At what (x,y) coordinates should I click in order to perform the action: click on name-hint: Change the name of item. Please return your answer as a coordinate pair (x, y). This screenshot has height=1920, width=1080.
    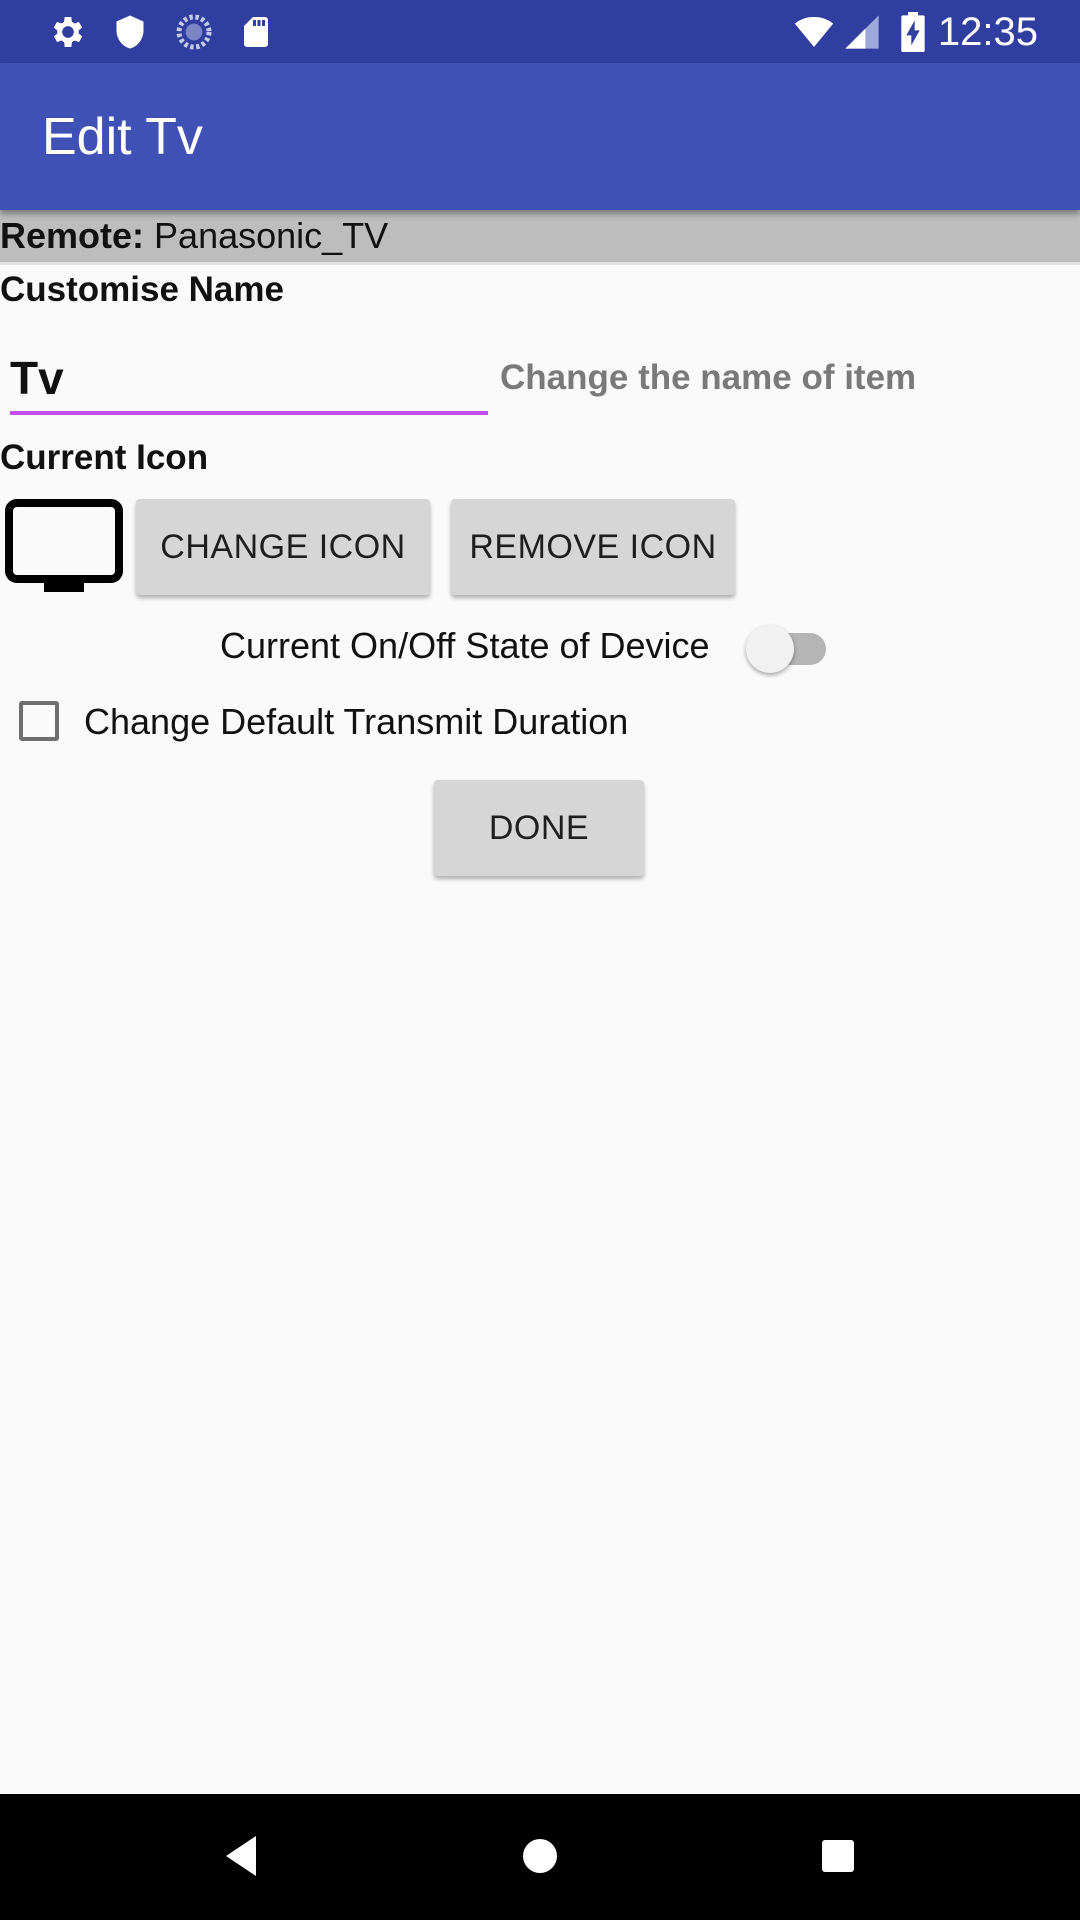
    Looking at the image, I should click on (708, 377).